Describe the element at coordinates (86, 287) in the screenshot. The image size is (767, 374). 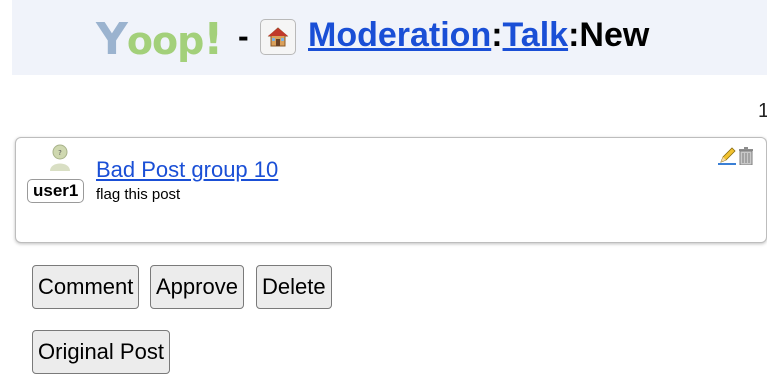
I see `comment-button: Comment` at that location.